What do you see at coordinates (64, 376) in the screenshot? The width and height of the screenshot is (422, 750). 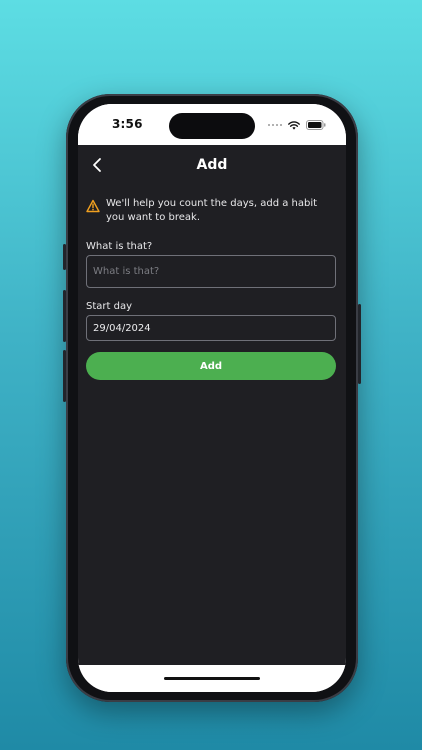 I see `volume-down-button` at bounding box center [64, 376].